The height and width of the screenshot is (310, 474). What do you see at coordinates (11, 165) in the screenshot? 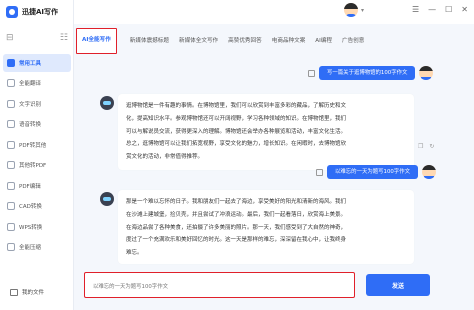
I see `file-convert-icon` at bounding box center [11, 165].